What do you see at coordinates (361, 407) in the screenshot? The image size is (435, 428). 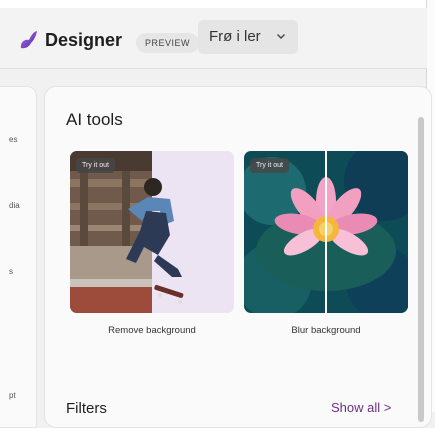 I see `show-all-link: Show all >` at bounding box center [361, 407].